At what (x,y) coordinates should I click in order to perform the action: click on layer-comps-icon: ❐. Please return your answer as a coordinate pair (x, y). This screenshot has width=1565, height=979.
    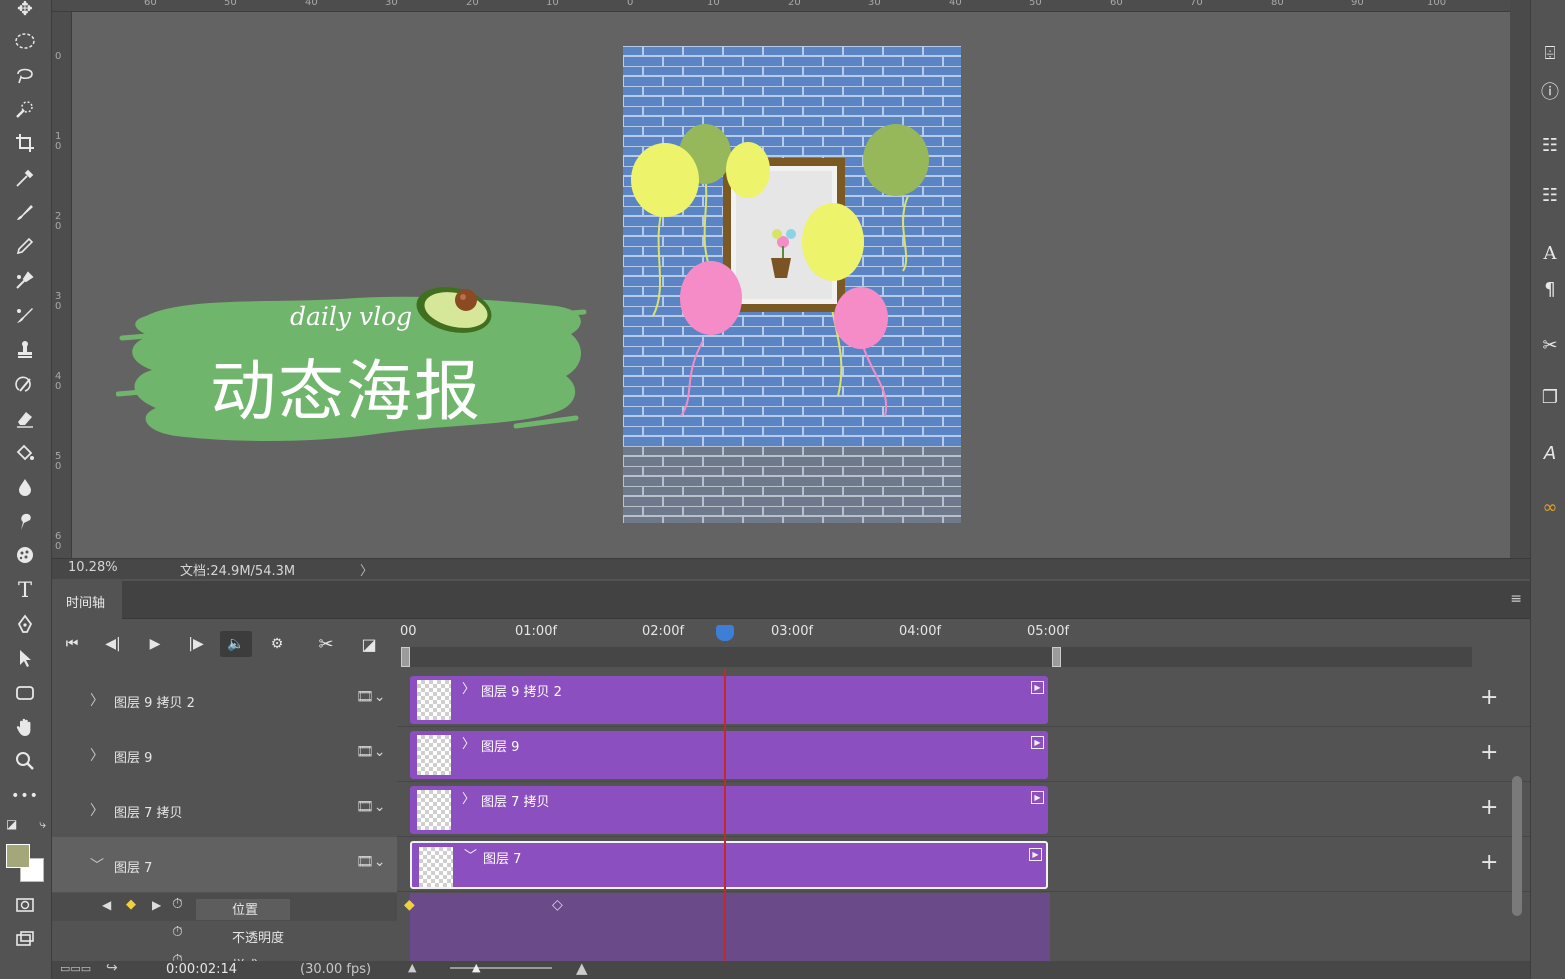
    Looking at the image, I should click on (1550, 397).